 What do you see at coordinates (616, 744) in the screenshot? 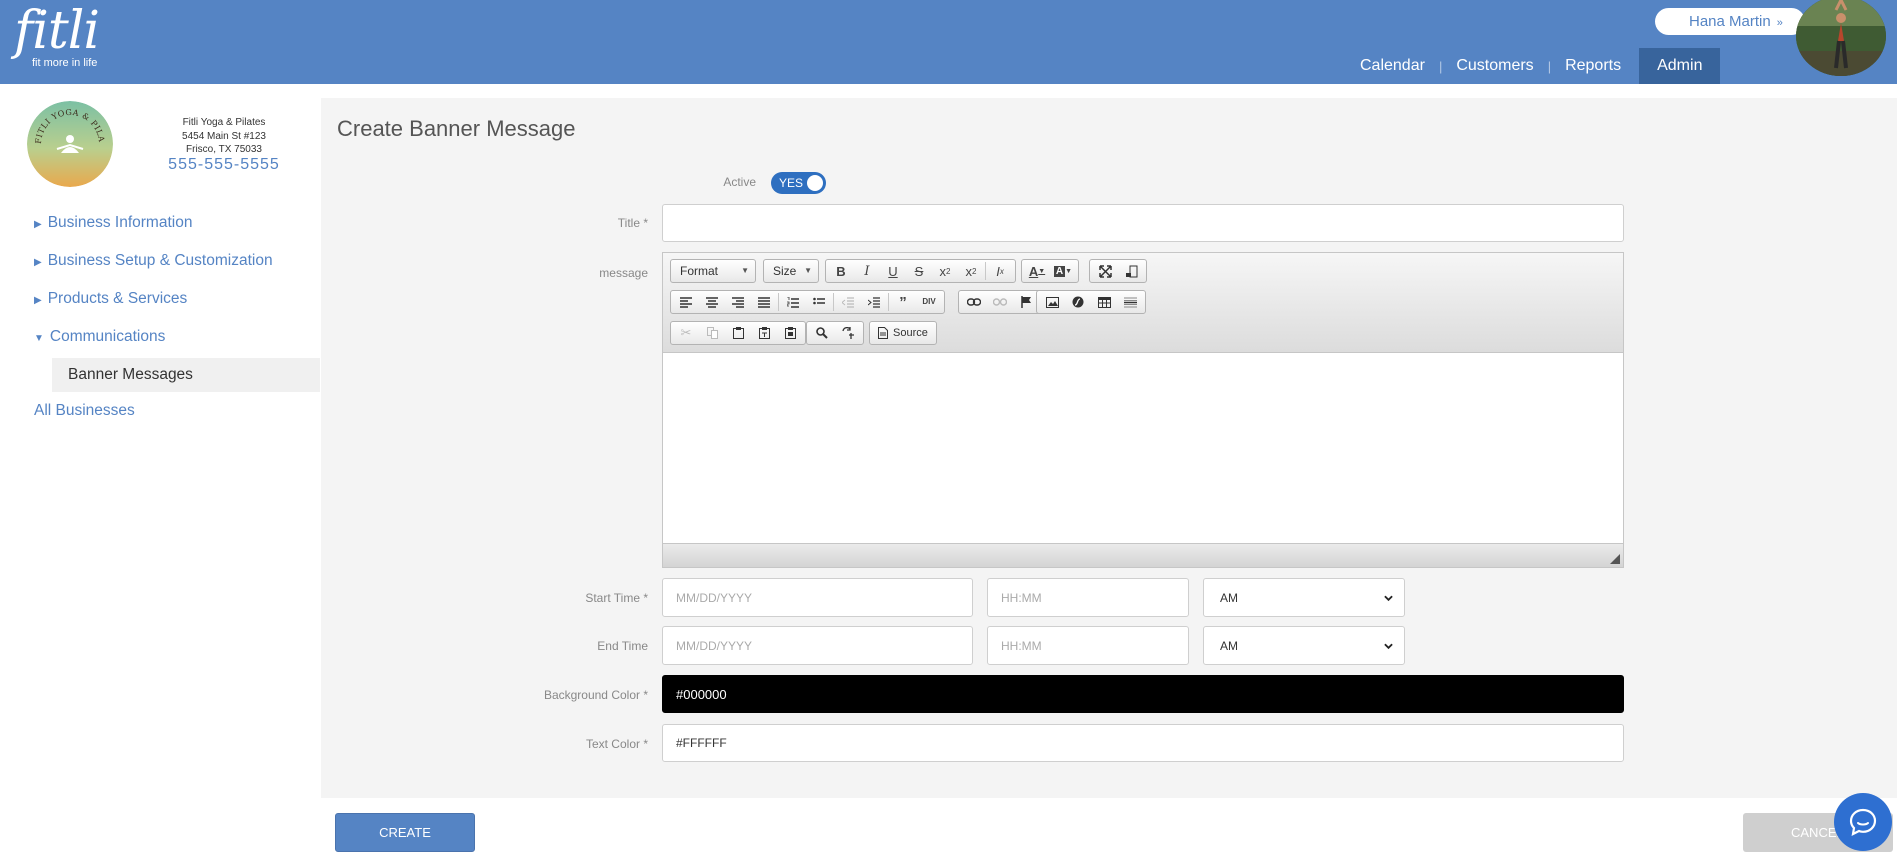
I see `text-color-label: Text Color *` at bounding box center [616, 744].